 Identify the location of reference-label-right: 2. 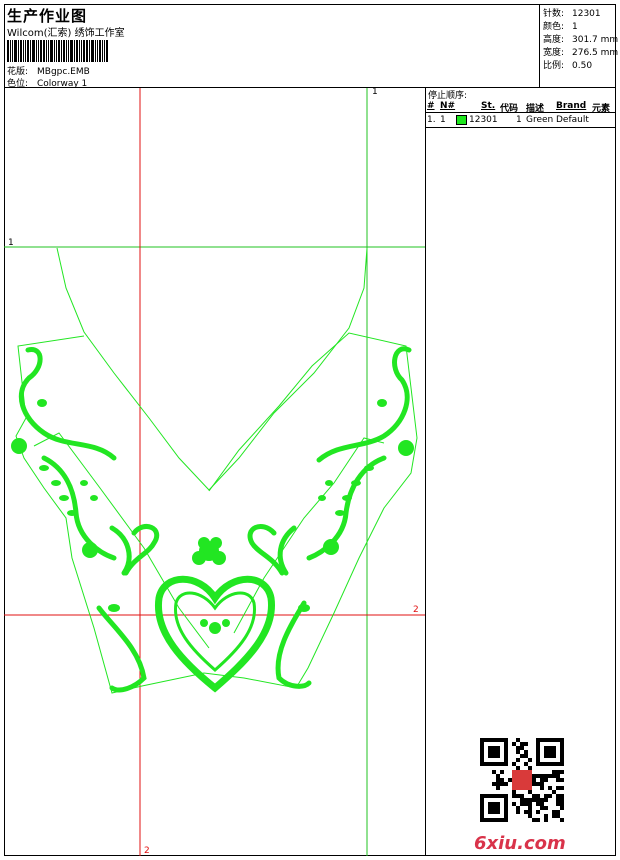
(416, 610).